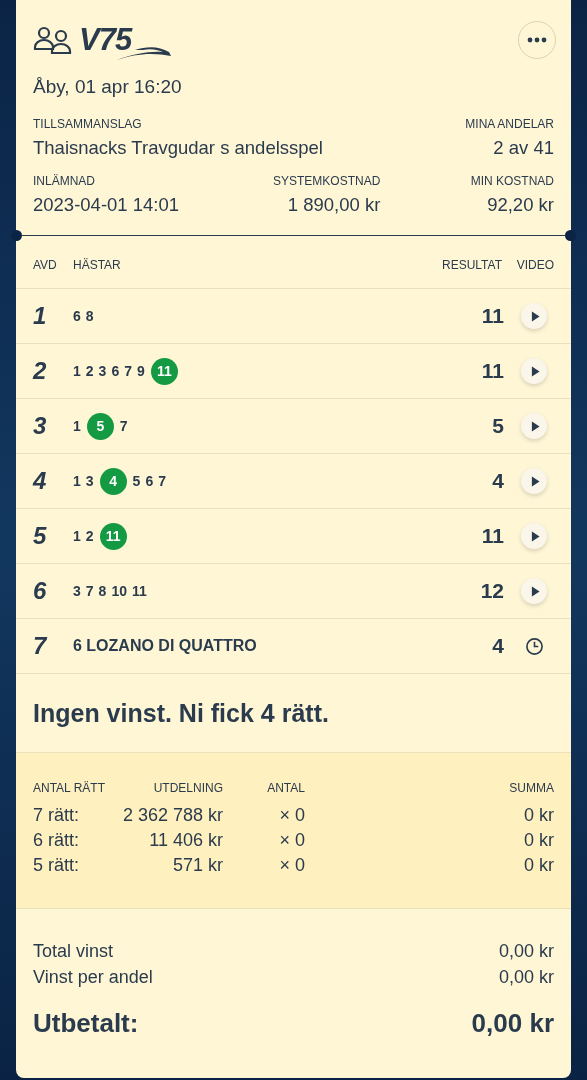  Describe the element at coordinates (531, 788) in the screenshot. I see `column-header: SUMMA` at that location.